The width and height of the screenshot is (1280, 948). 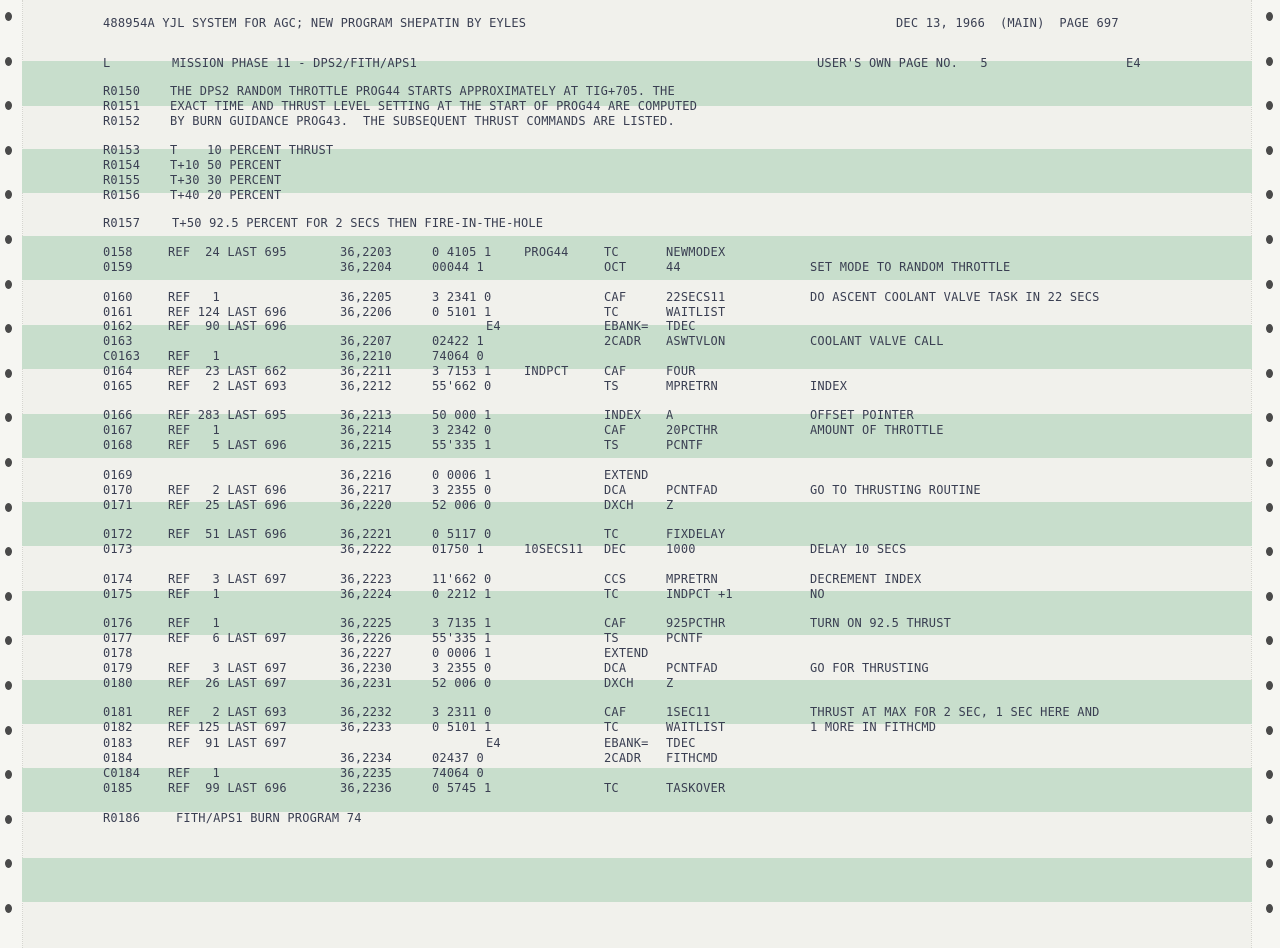 What do you see at coordinates (366, 505) in the screenshot?
I see `address: 36,2220` at bounding box center [366, 505].